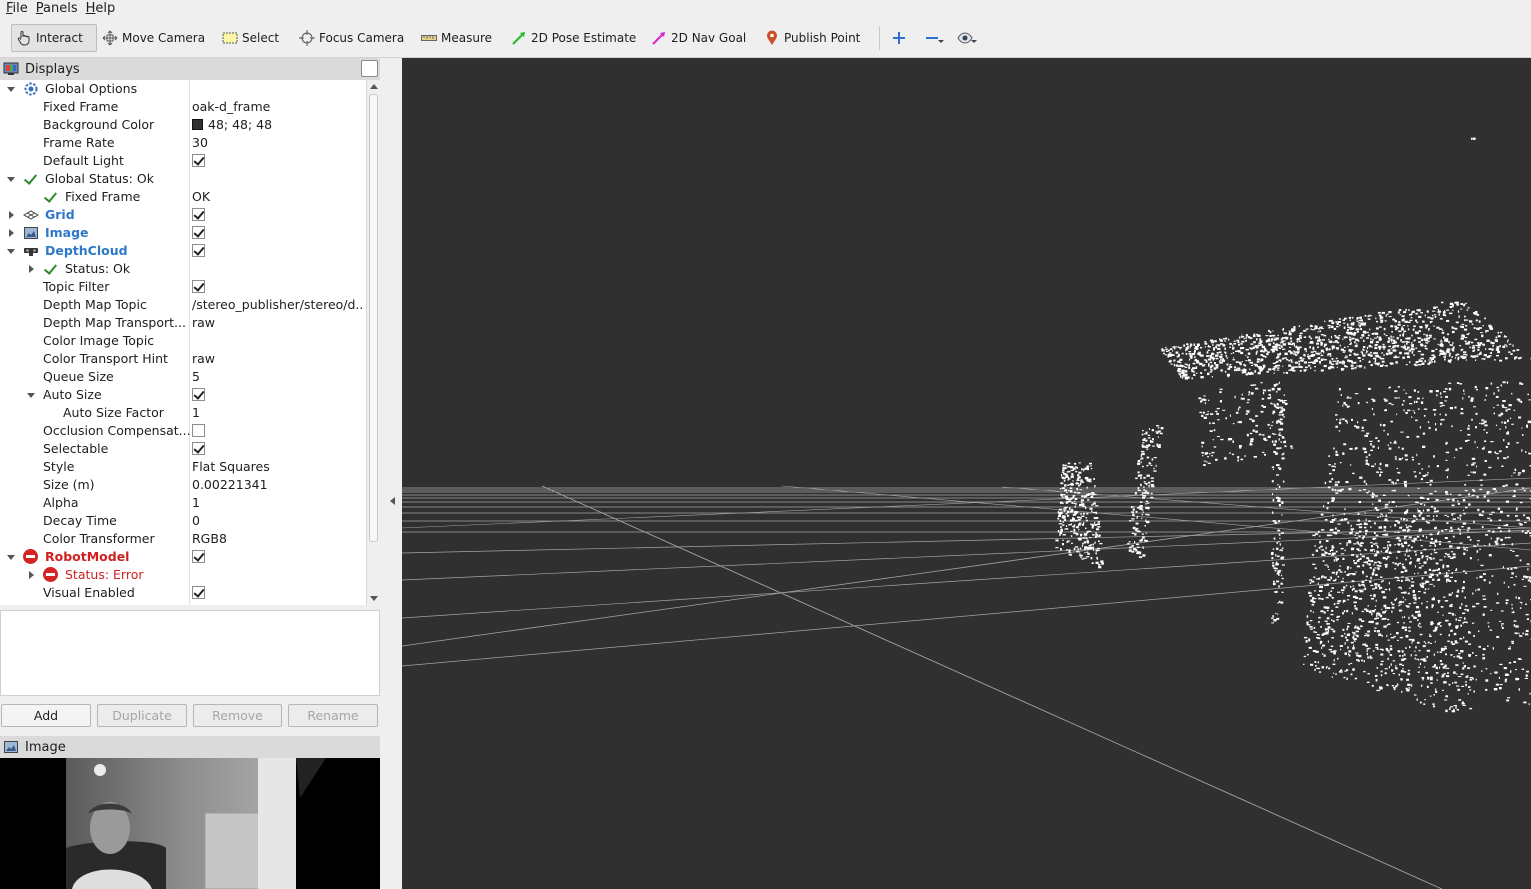 The height and width of the screenshot is (889, 1531). Describe the element at coordinates (87, 556) in the screenshot. I see `tree-row-label: RobotModel` at that location.